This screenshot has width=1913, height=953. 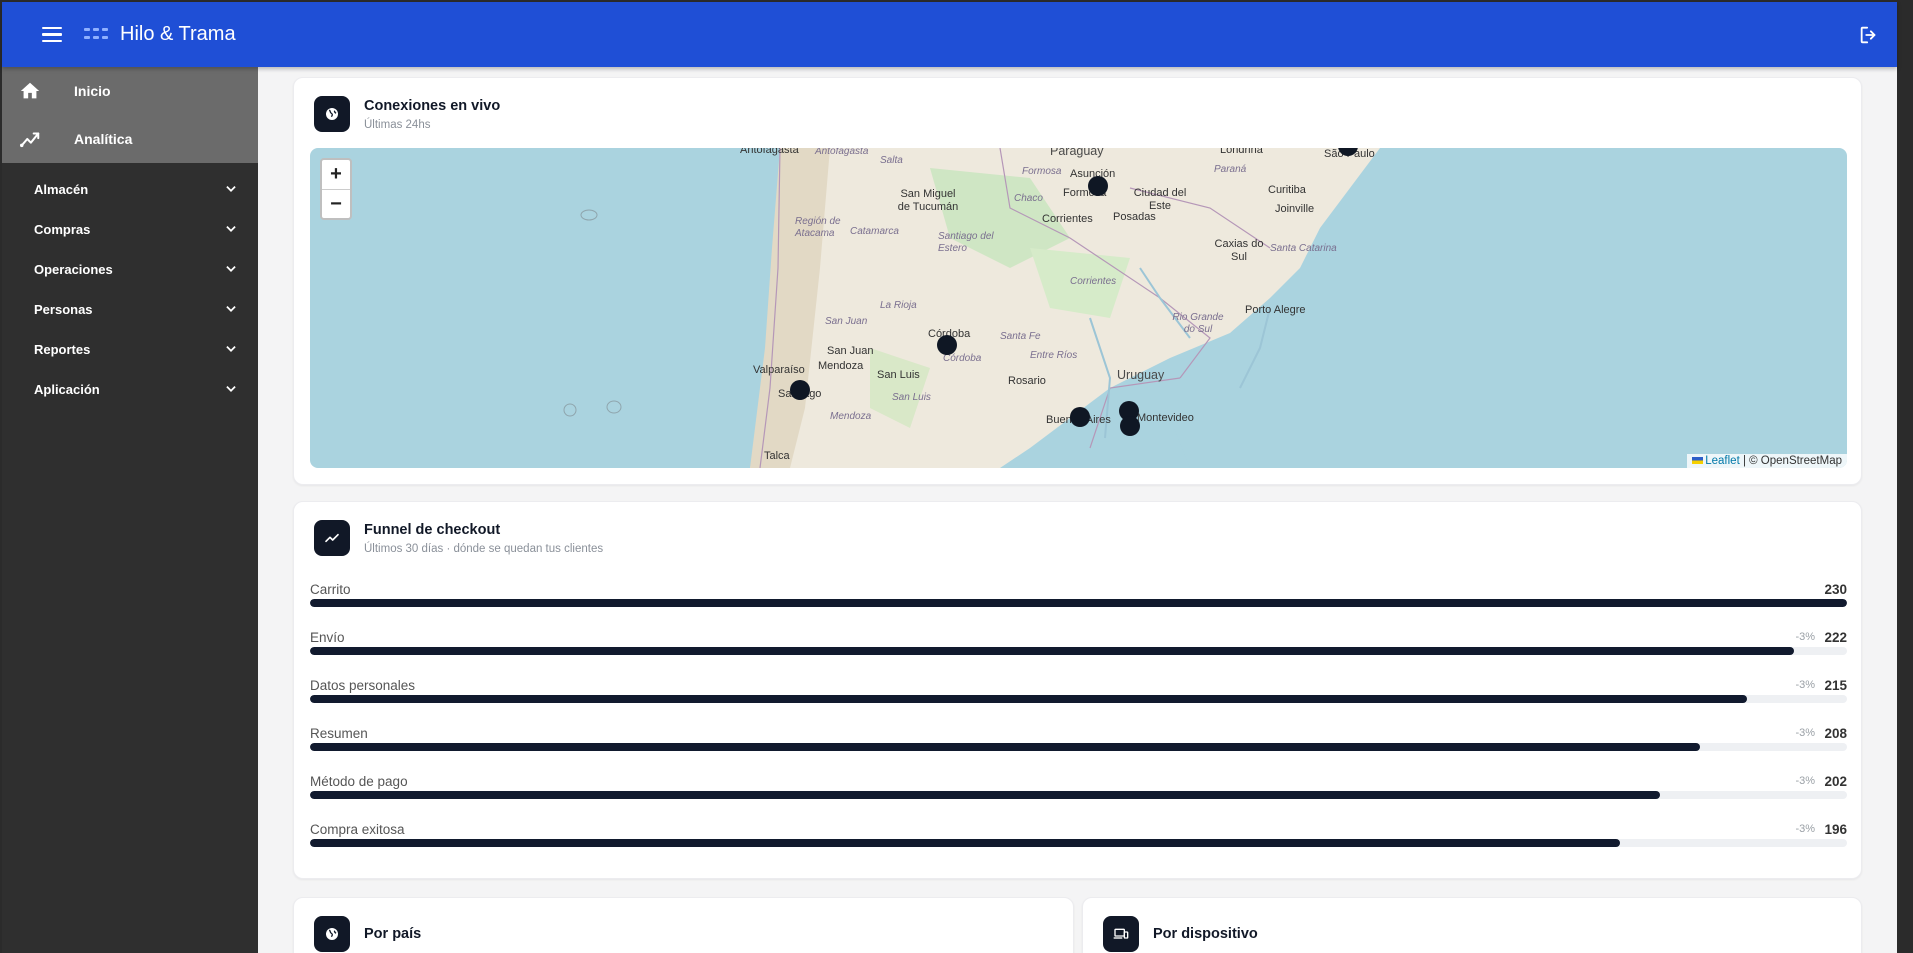 I want to click on funnel-step-value: 215, so click(x=1835, y=685).